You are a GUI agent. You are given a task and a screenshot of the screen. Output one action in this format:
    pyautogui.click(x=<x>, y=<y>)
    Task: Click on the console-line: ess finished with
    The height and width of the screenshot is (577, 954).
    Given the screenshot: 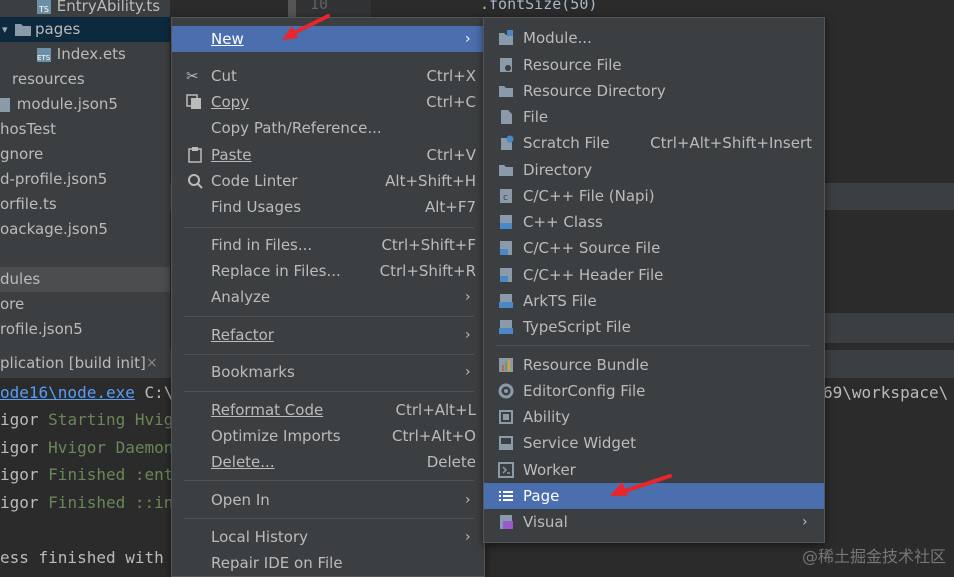 What is the action you would take?
    pyautogui.click(x=82, y=557)
    